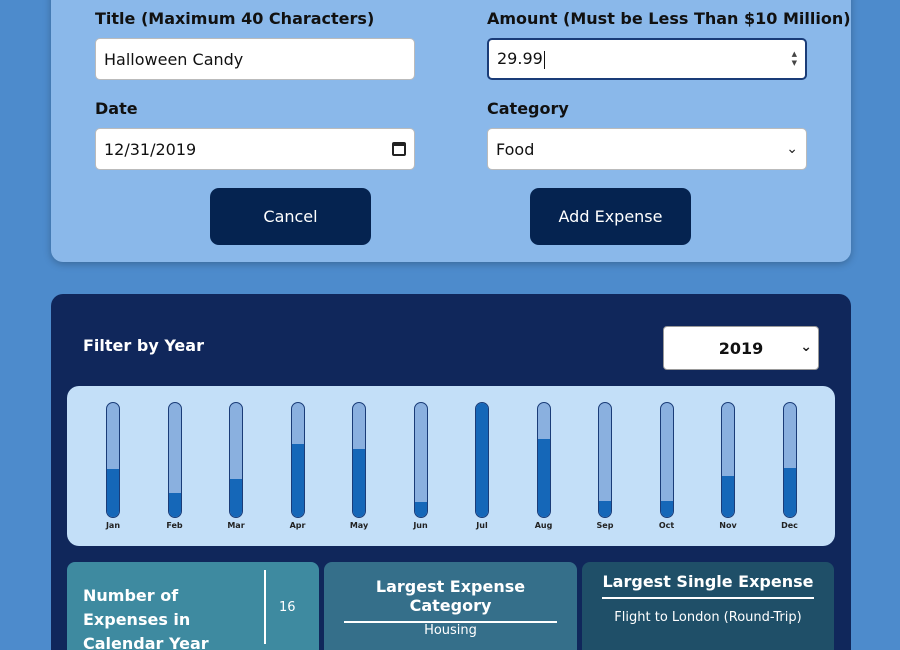 The image size is (900, 650). I want to click on year-select: 2019 ⌄, so click(741, 348).